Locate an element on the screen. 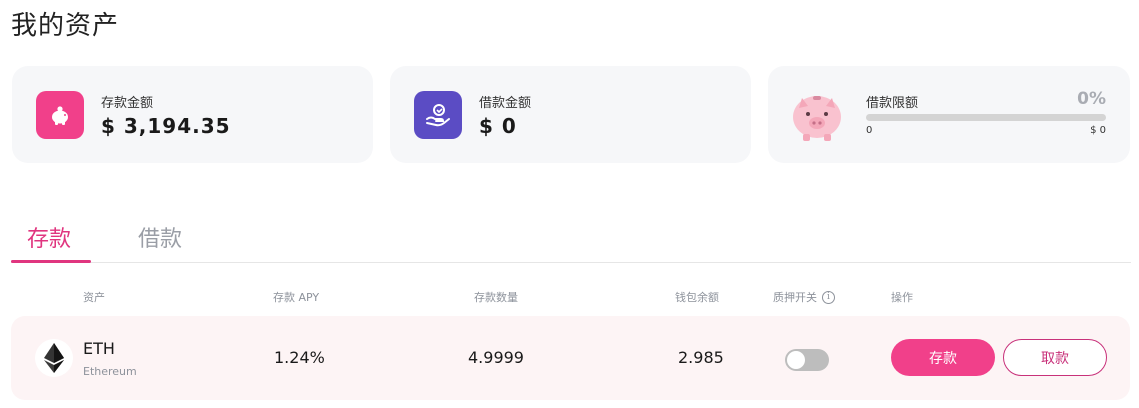 The height and width of the screenshot is (408, 1139). deposit-amount-card: 存款金额 $ 3,194.35 is located at coordinates (192, 114).